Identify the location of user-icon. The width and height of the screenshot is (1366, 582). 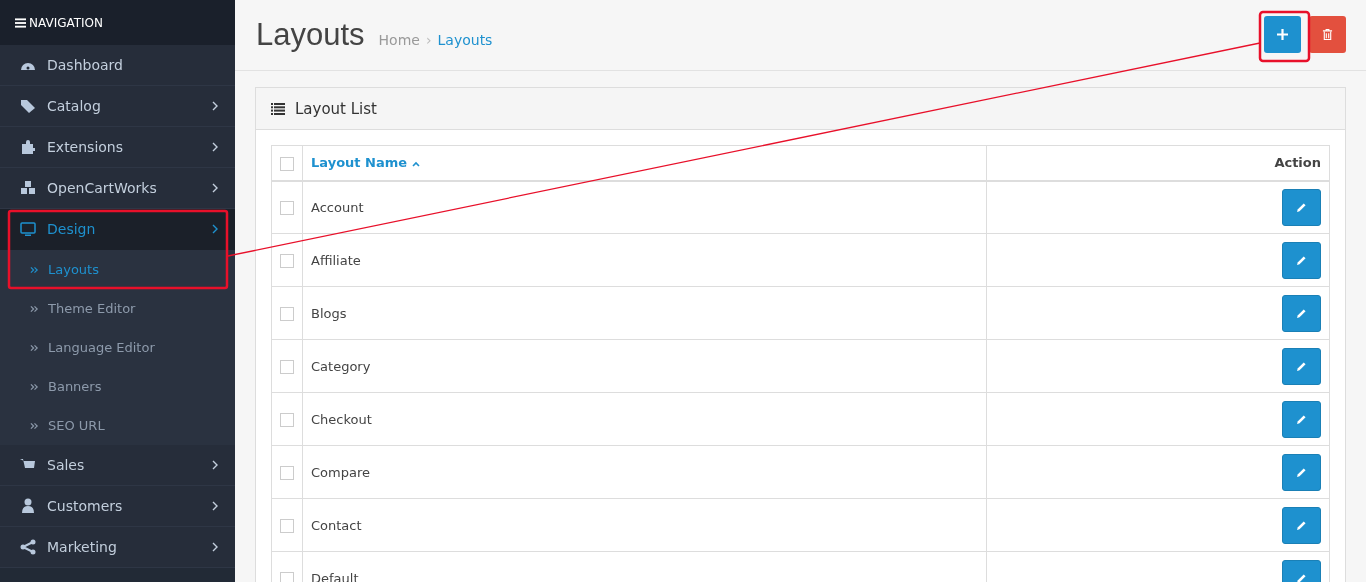
(28, 506).